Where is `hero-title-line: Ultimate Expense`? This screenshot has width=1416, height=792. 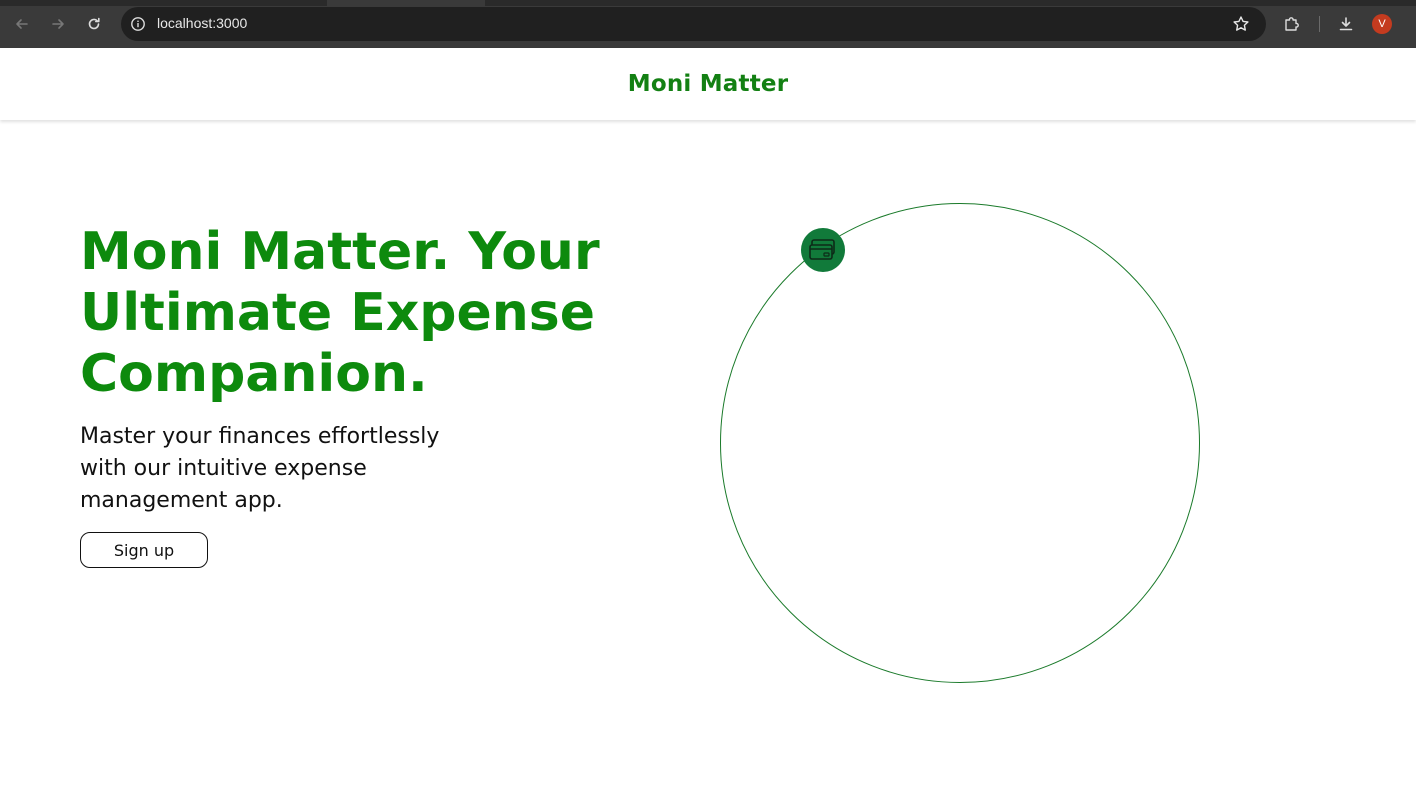
hero-title-line: Ultimate Expense is located at coordinates (338, 313).